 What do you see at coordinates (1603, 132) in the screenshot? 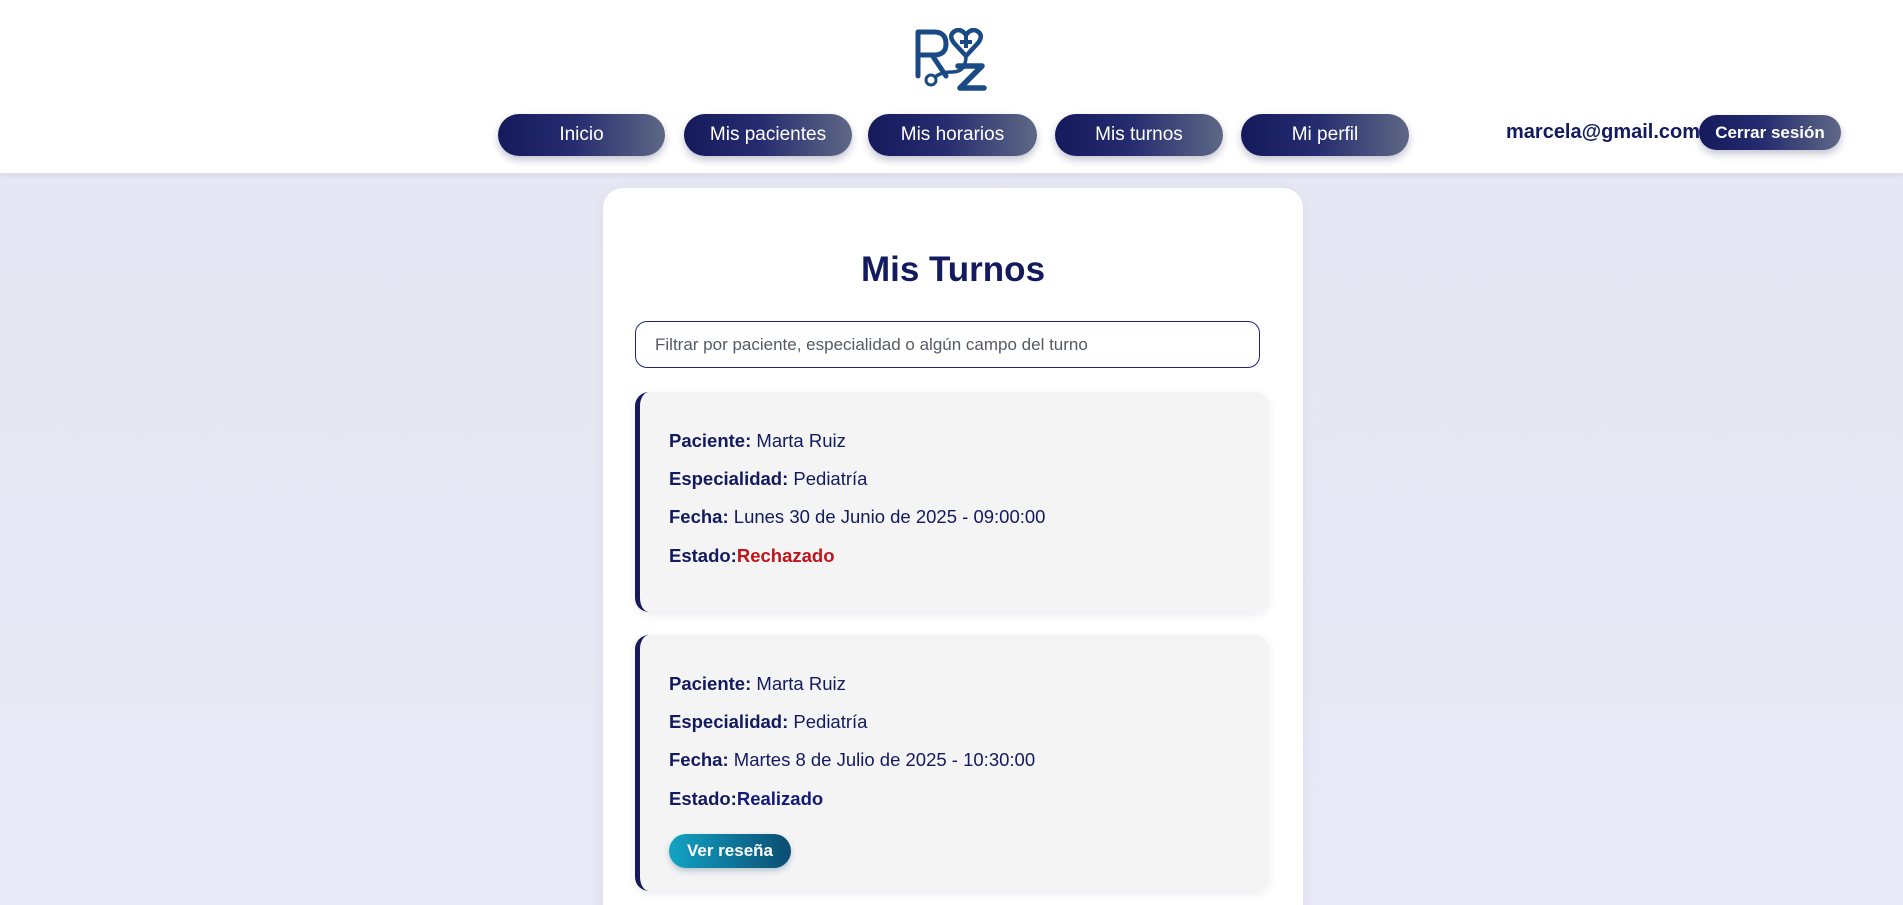
I see `user-email: marcela@gmail.com` at bounding box center [1603, 132].